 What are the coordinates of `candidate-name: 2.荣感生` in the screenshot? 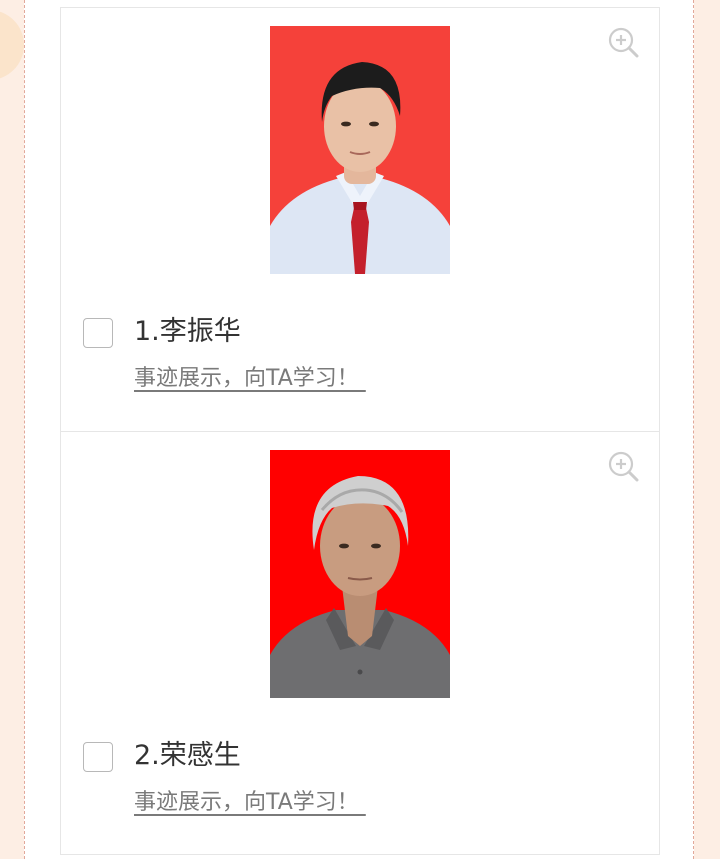 It's located at (187, 755).